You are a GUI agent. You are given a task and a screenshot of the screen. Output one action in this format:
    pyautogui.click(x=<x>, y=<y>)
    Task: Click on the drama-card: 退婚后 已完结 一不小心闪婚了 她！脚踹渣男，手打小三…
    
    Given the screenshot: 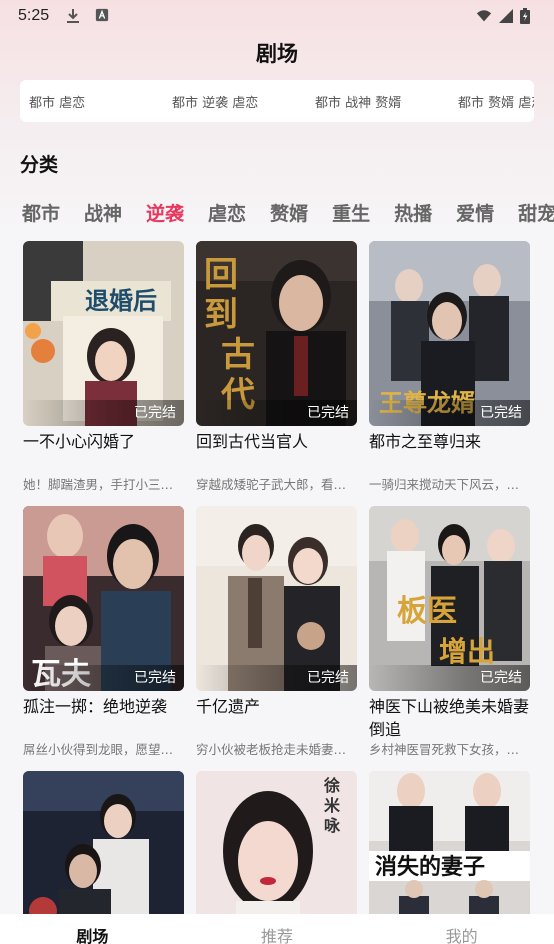 What is the action you would take?
    pyautogui.click(x=103, y=373)
    